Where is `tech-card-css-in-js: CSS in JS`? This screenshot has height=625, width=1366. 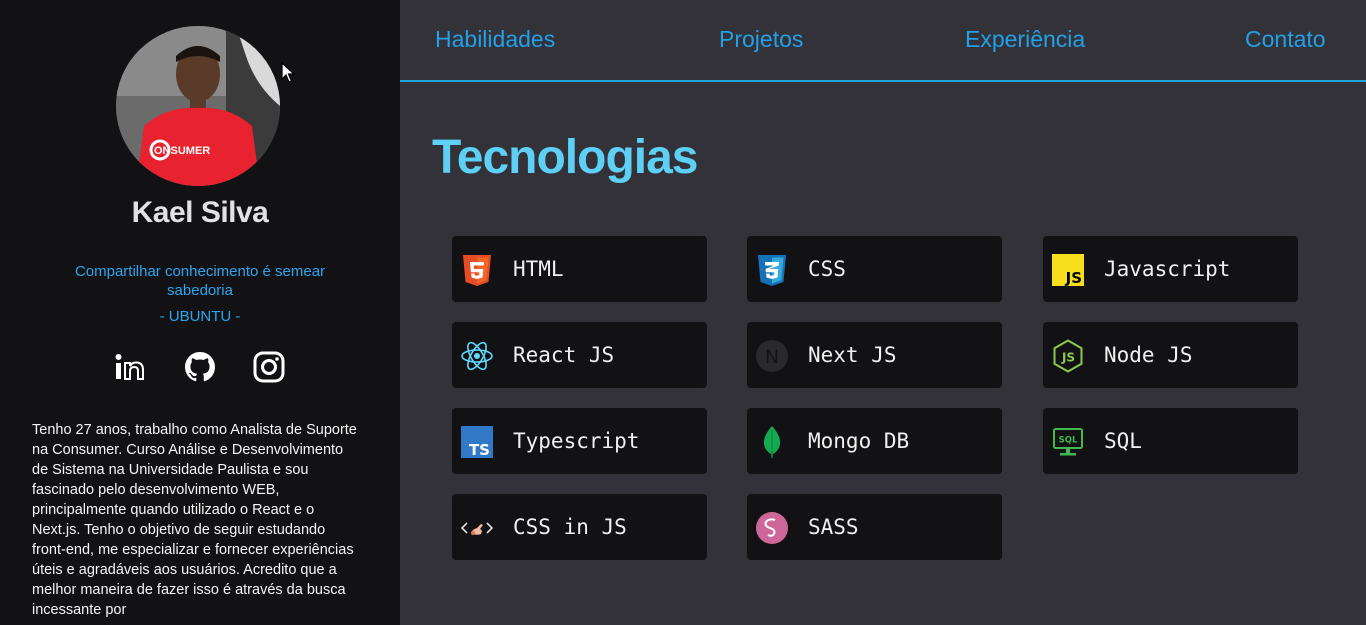
tech-card-css-in-js: CSS in JS is located at coordinates (579, 527).